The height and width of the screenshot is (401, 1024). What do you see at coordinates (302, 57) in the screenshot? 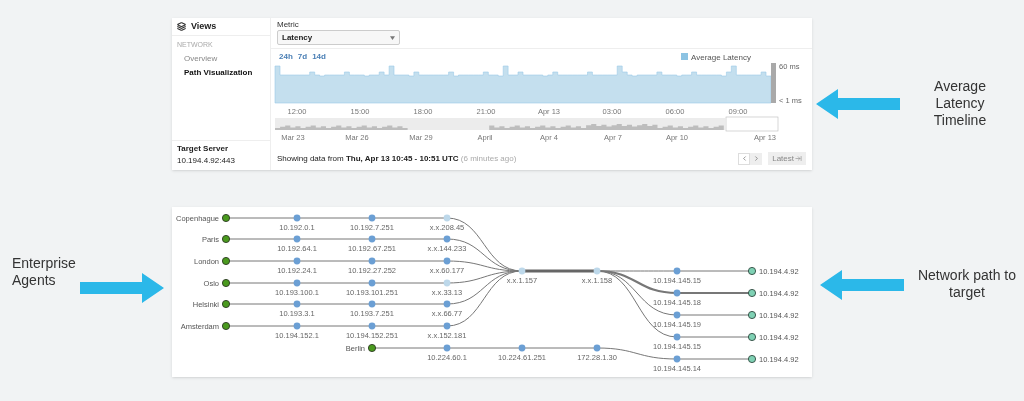
I see `range-link: 7d` at bounding box center [302, 57].